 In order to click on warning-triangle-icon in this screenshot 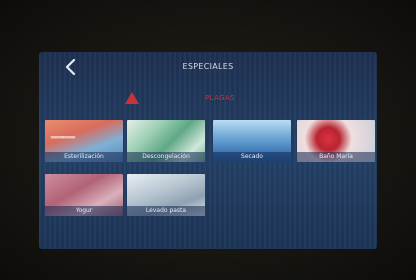, I will do `click(132, 98)`.